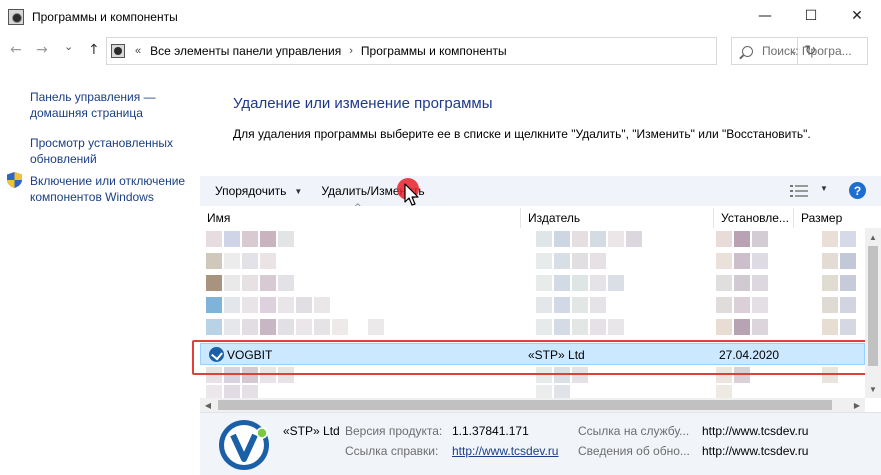  I want to click on scroll-right-icon: ▶, so click(857, 405).